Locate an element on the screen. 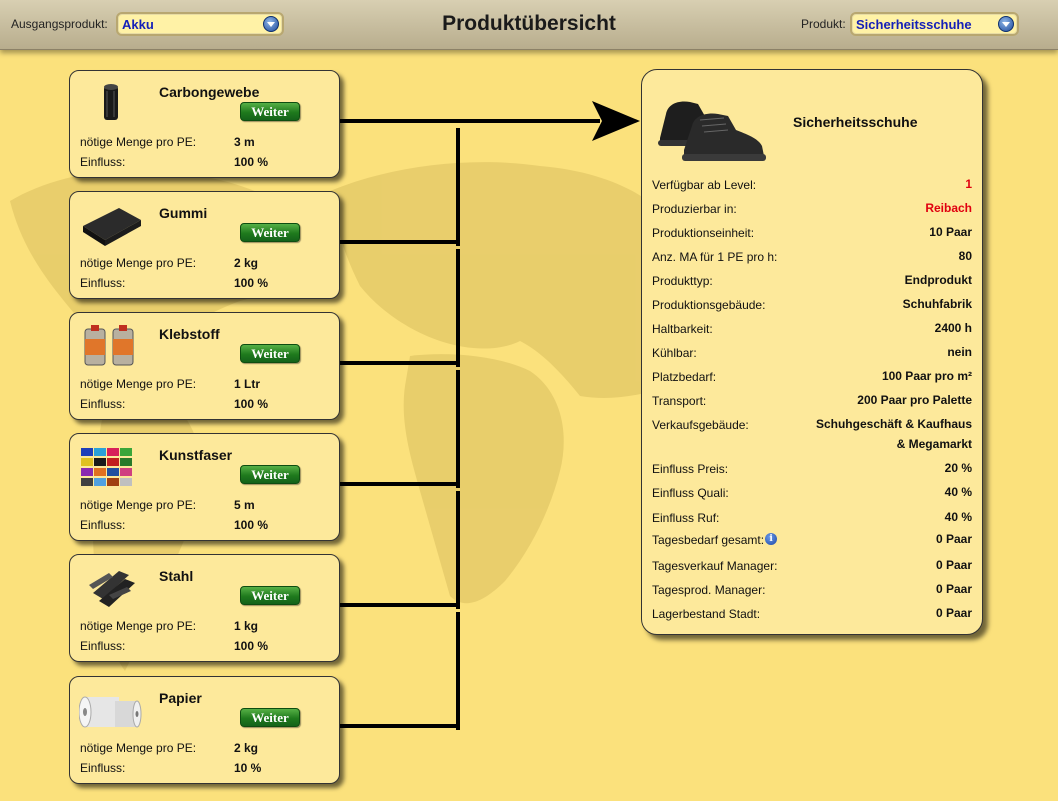 The width and height of the screenshot is (1058, 801). product-info-value: Reibach is located at coordinates (948, 208).